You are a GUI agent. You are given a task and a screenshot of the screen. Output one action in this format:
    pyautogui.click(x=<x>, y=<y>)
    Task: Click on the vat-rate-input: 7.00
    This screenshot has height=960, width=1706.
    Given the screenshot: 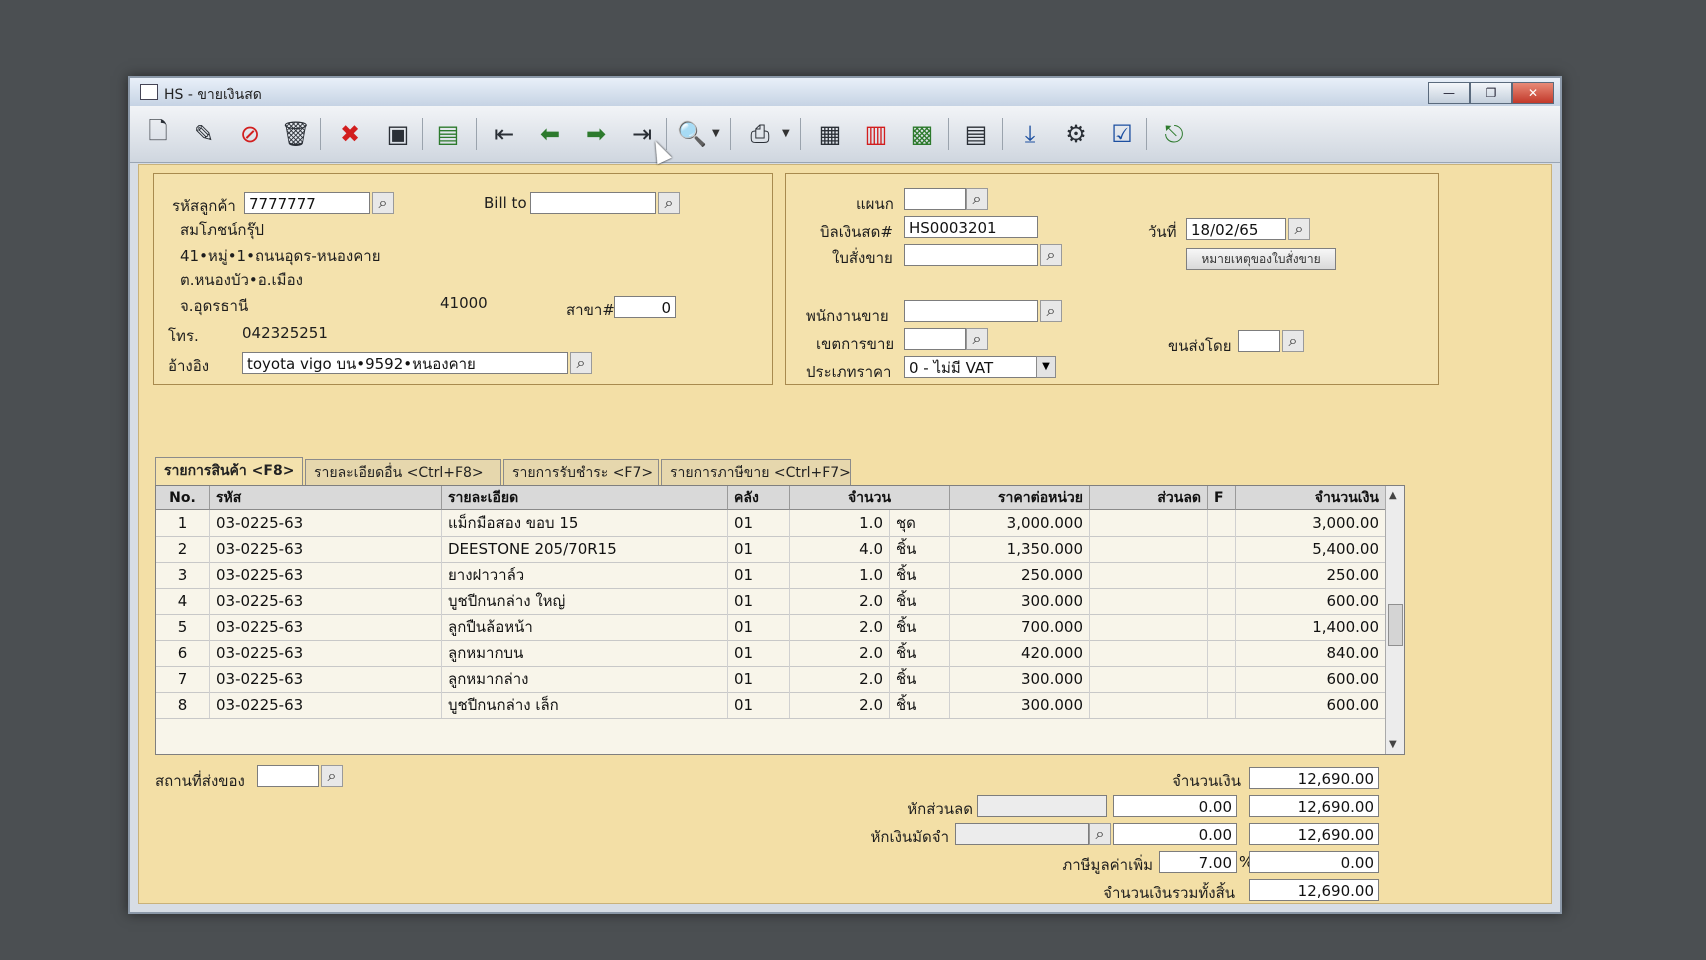 What is the action you would take?
    pyautogui.click(x=1198, y=862)
    